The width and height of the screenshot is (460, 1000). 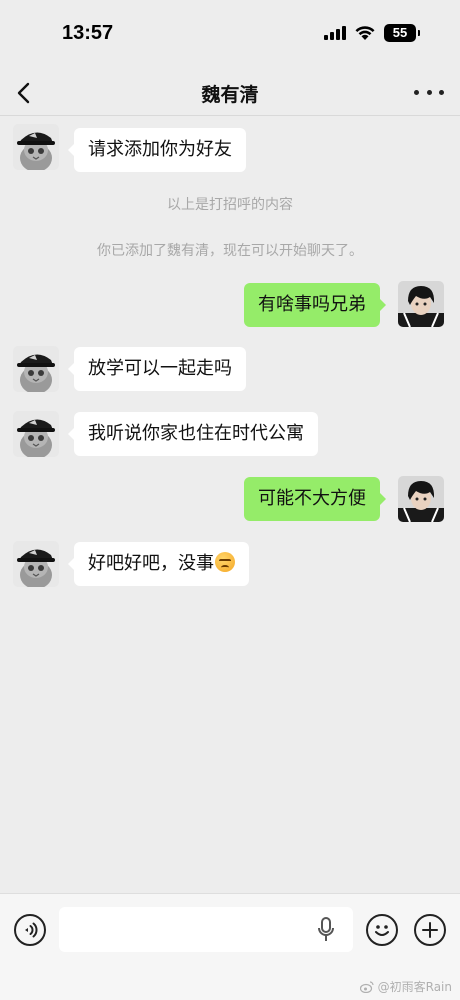 What do you see at coordinates (230, 35) in the screenshot?
I see `status-bar: 13:57 55` at bounding box center [230, 35].